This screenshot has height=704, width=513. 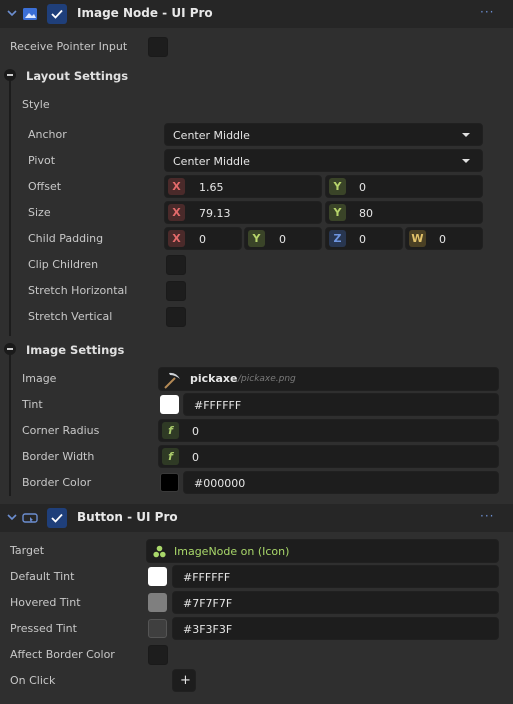 I want to click on child-padding-w-value: 0, so click(x=442, y=239).